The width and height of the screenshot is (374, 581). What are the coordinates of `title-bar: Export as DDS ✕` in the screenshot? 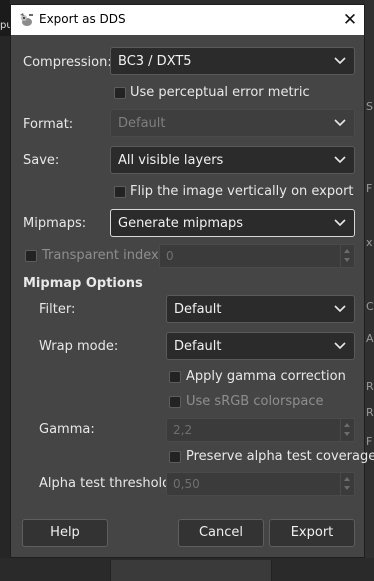 It's located at (187, 20).